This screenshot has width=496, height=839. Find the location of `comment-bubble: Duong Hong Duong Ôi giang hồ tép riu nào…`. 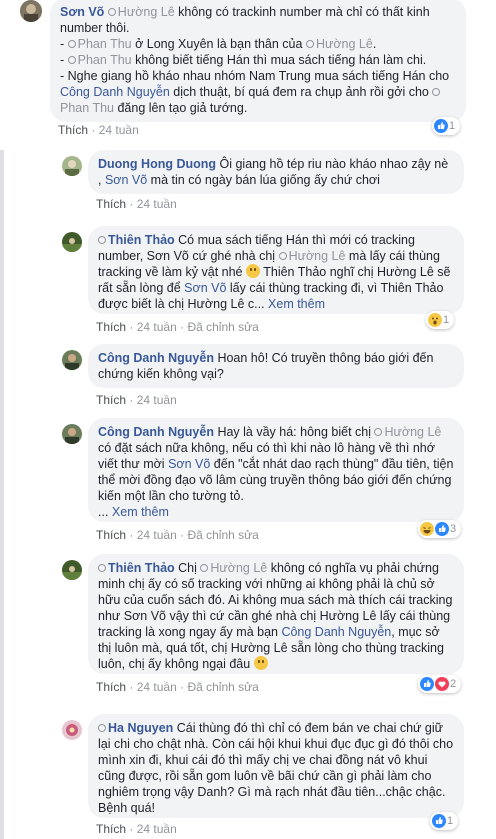

comment-bubble: Duong Hong Duong Ôi giang hồ tép riu nào… is located at coordinates (276, 172).